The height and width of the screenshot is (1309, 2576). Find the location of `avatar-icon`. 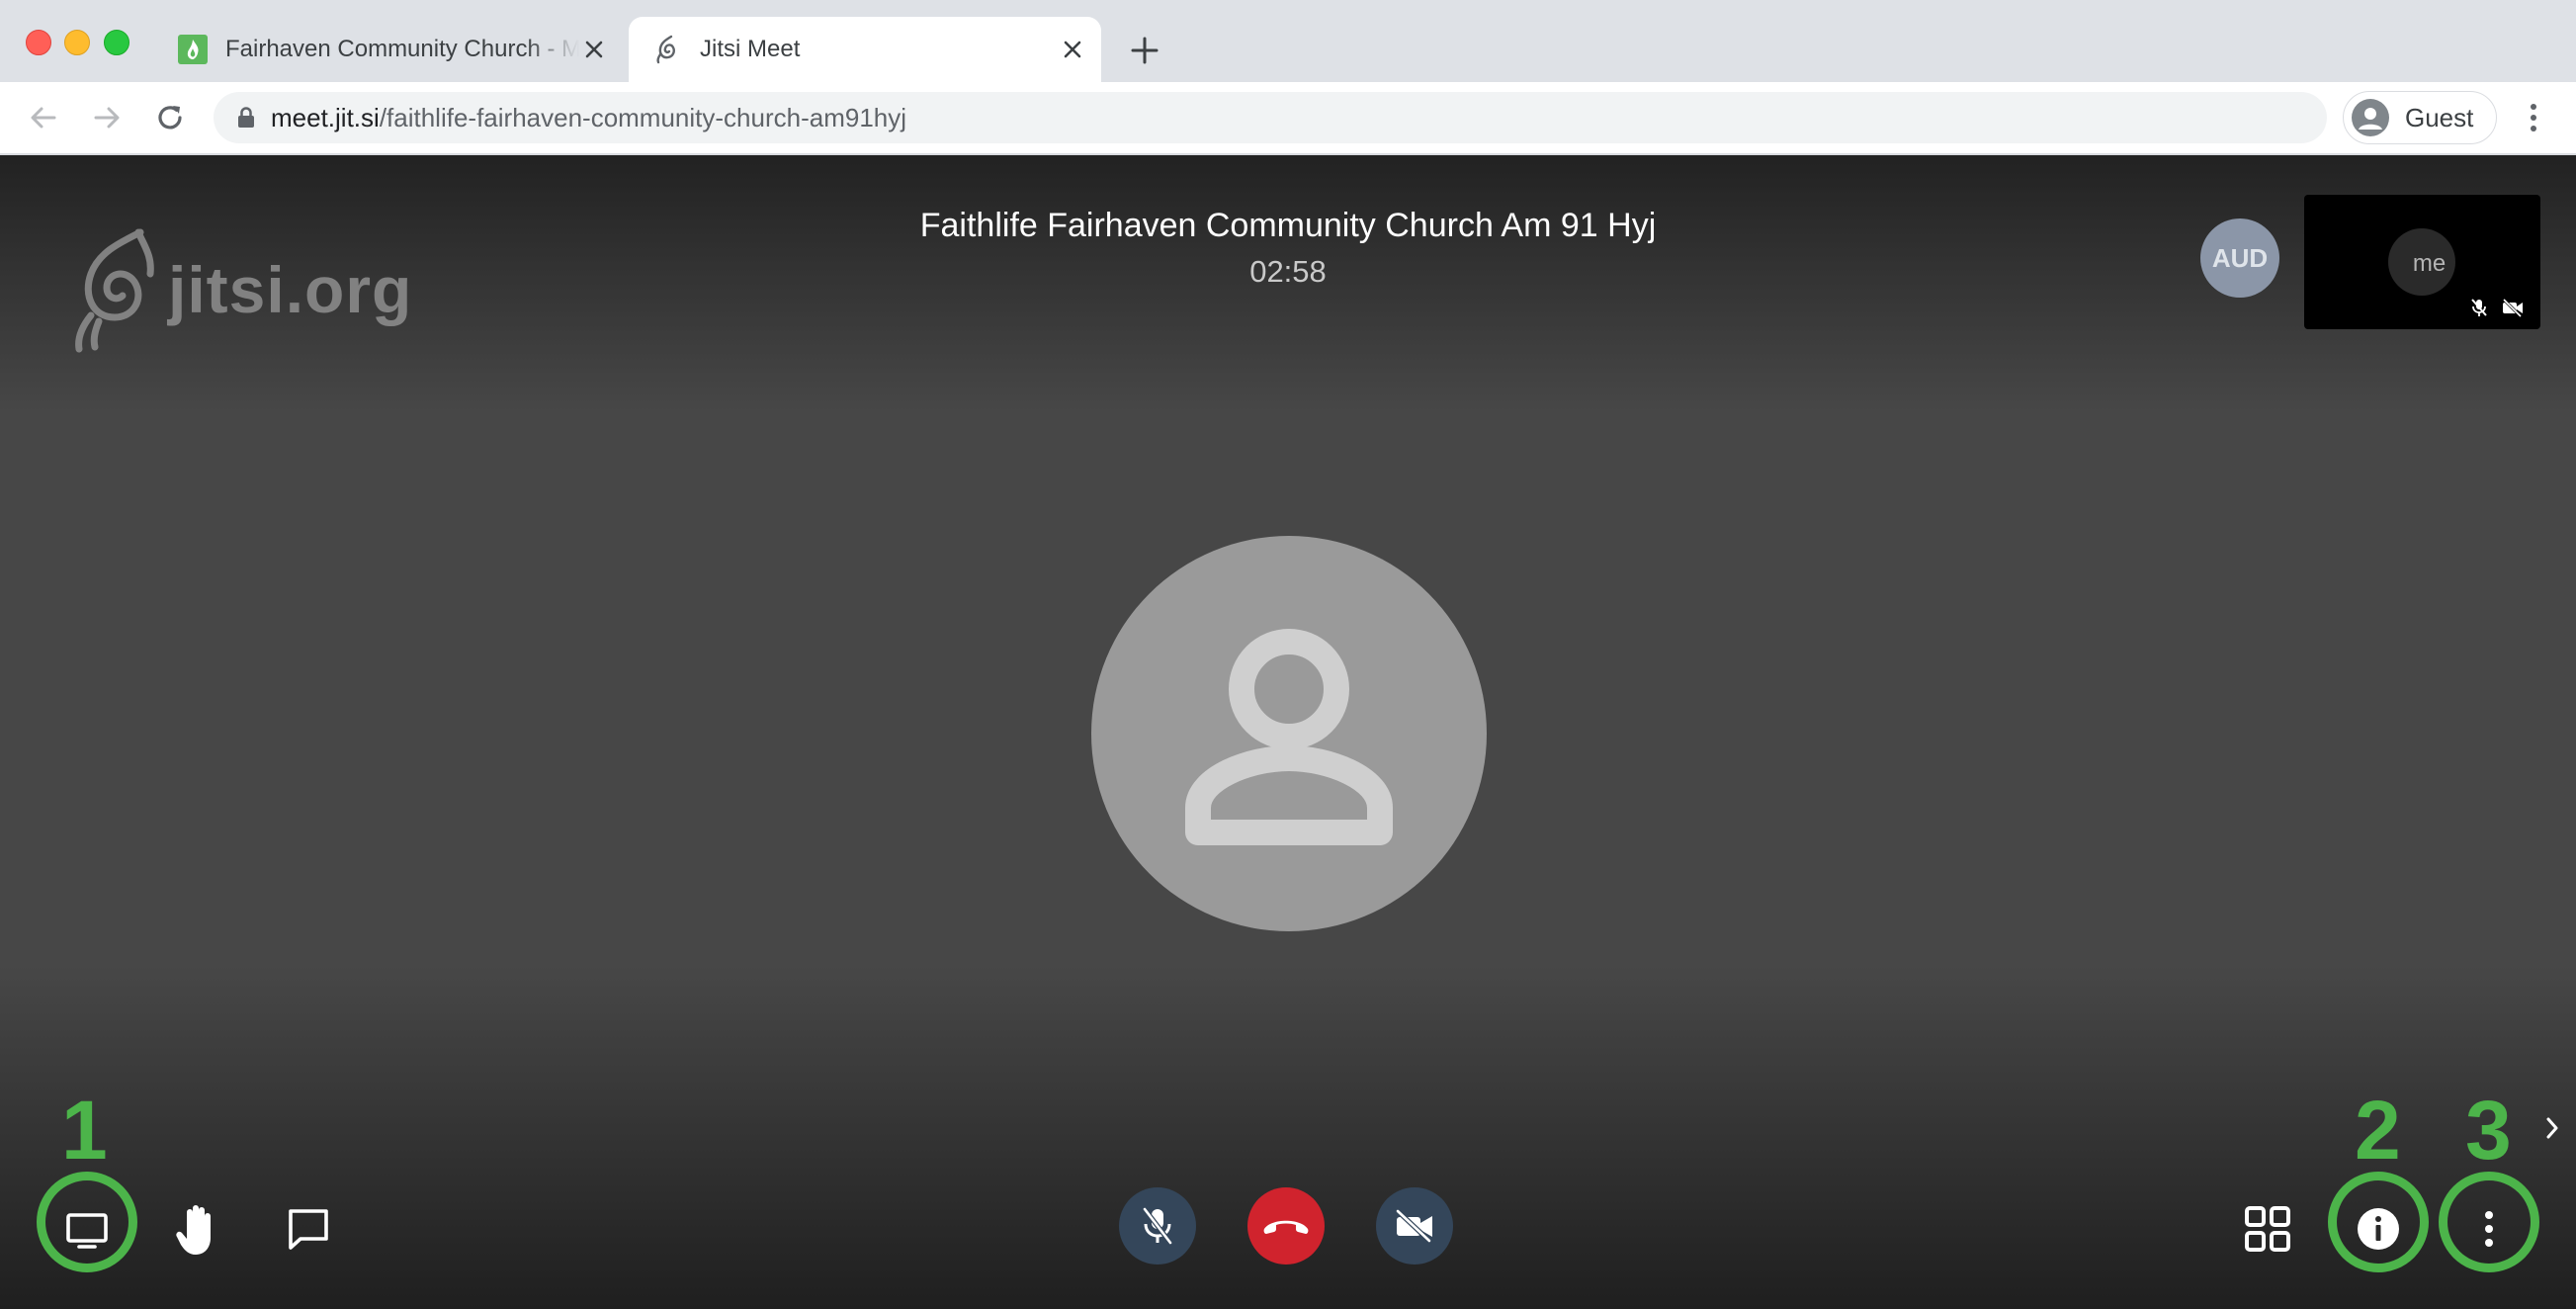

avatar-icon is located at coordinates (2370, 117).